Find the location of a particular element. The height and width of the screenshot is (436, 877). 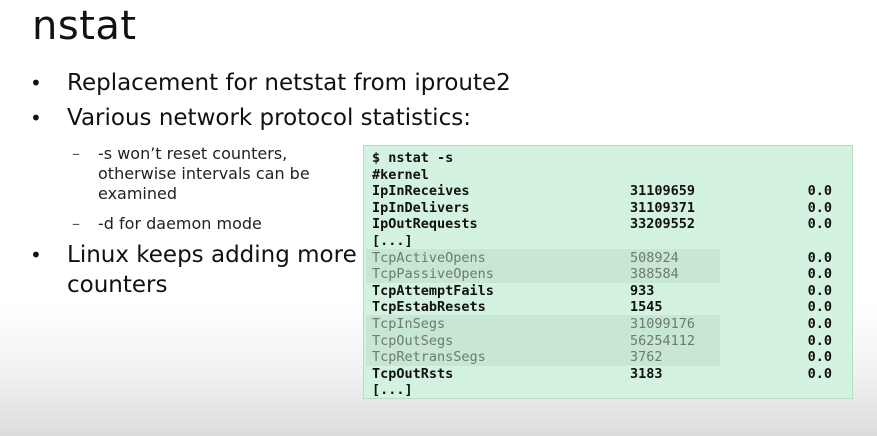

terminal-row: IpInDelivers 31109371 0.0 is located at coordinates (608, 208).